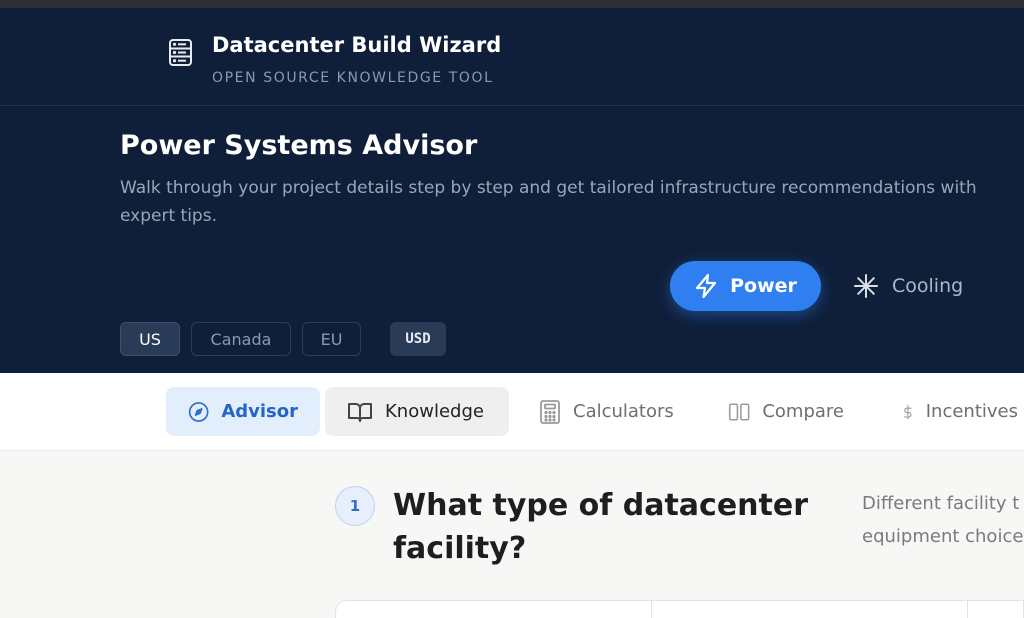 This screenshot has width=1024, height=618. What do you see at coordinates (623, 411) in the screenshot?
I see `tab-calculators-label: Calculators` at bounding box center [623, 411].